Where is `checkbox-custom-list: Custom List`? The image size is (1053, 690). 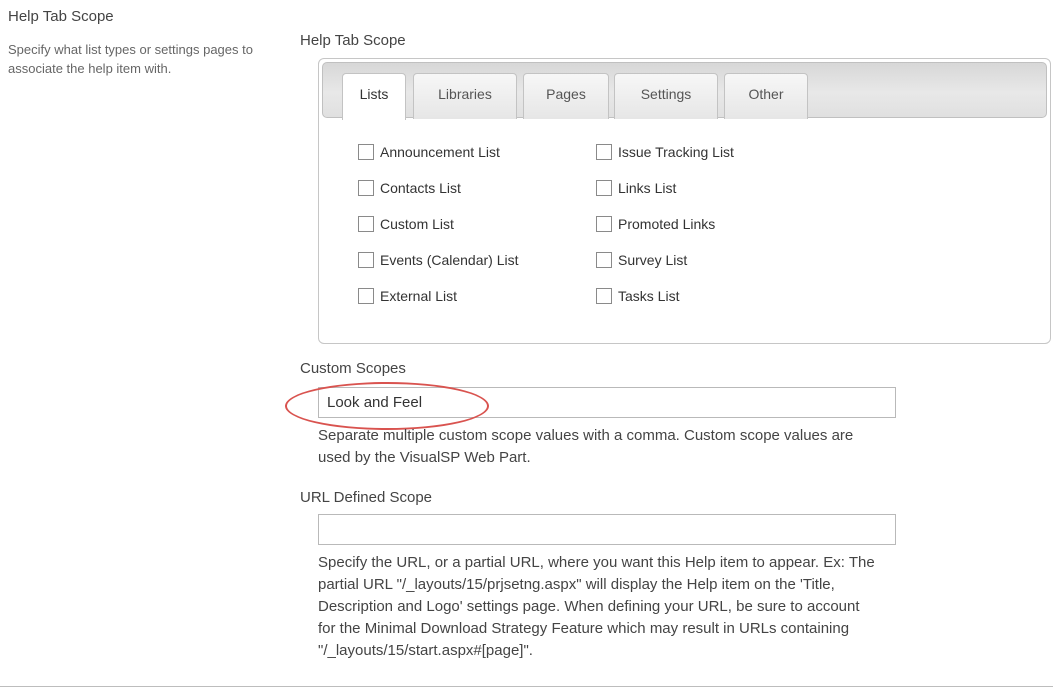 checkbox-custom-list: Custom List is located at coordinates (406, 224).